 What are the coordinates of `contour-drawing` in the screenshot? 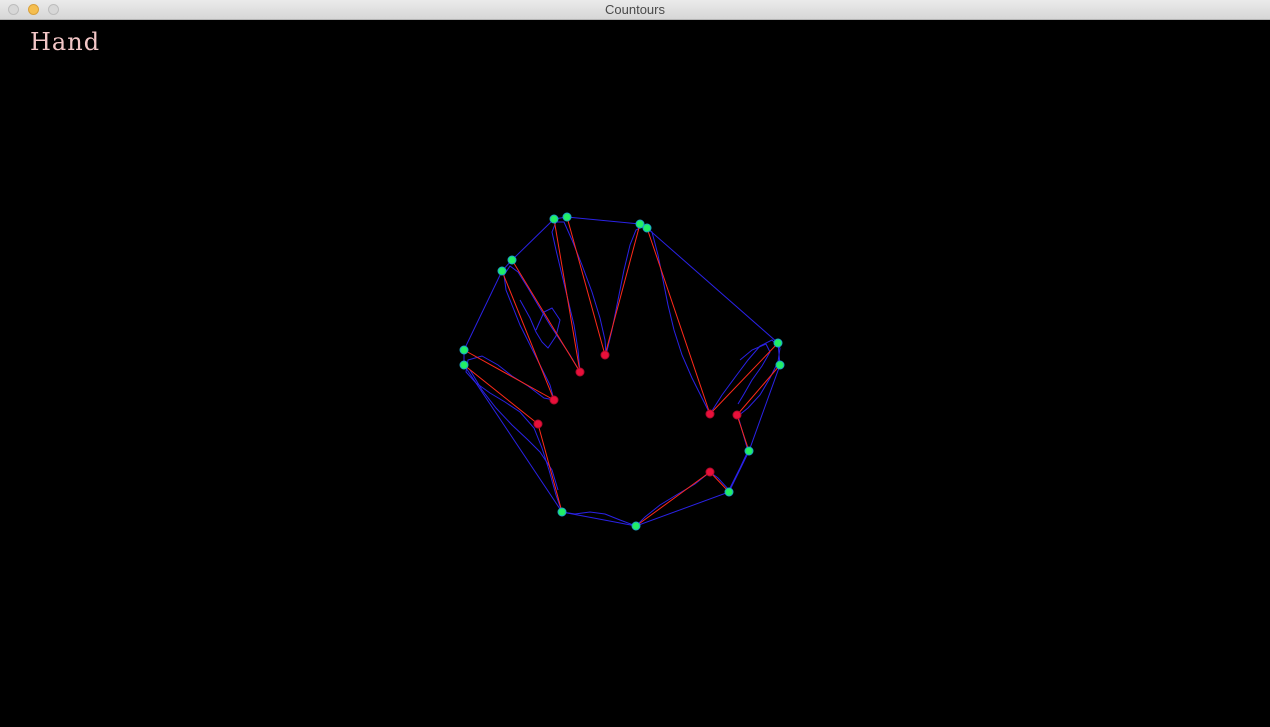 It's located at (622, 371).